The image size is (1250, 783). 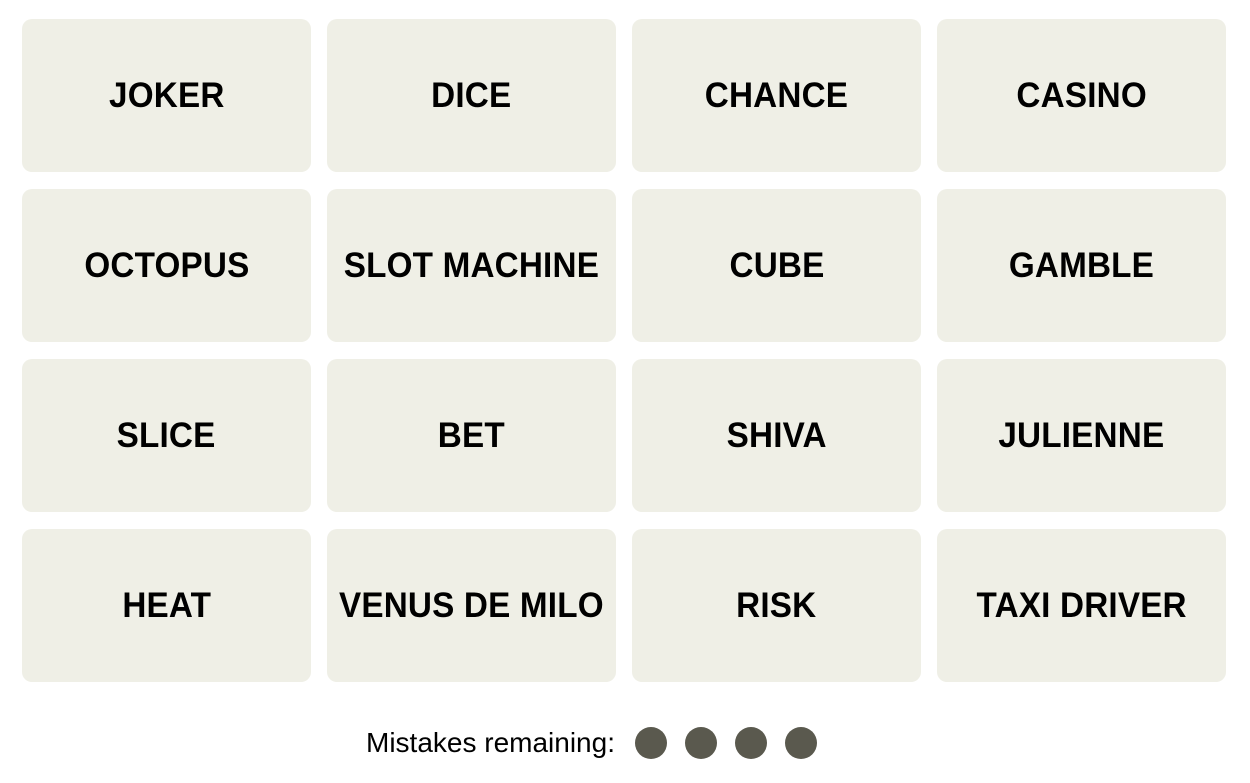 What do you see at coordinates (490, 742) in the screenshot?
I see `mistakes-label: Mistakes remaining:` at bounding box center [490, 742].